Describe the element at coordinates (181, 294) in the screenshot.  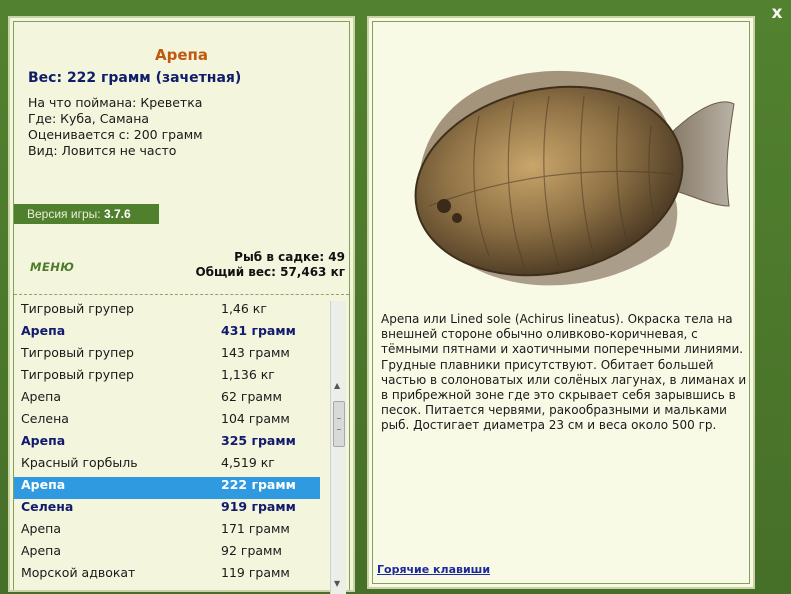
I see `divider` at that location.